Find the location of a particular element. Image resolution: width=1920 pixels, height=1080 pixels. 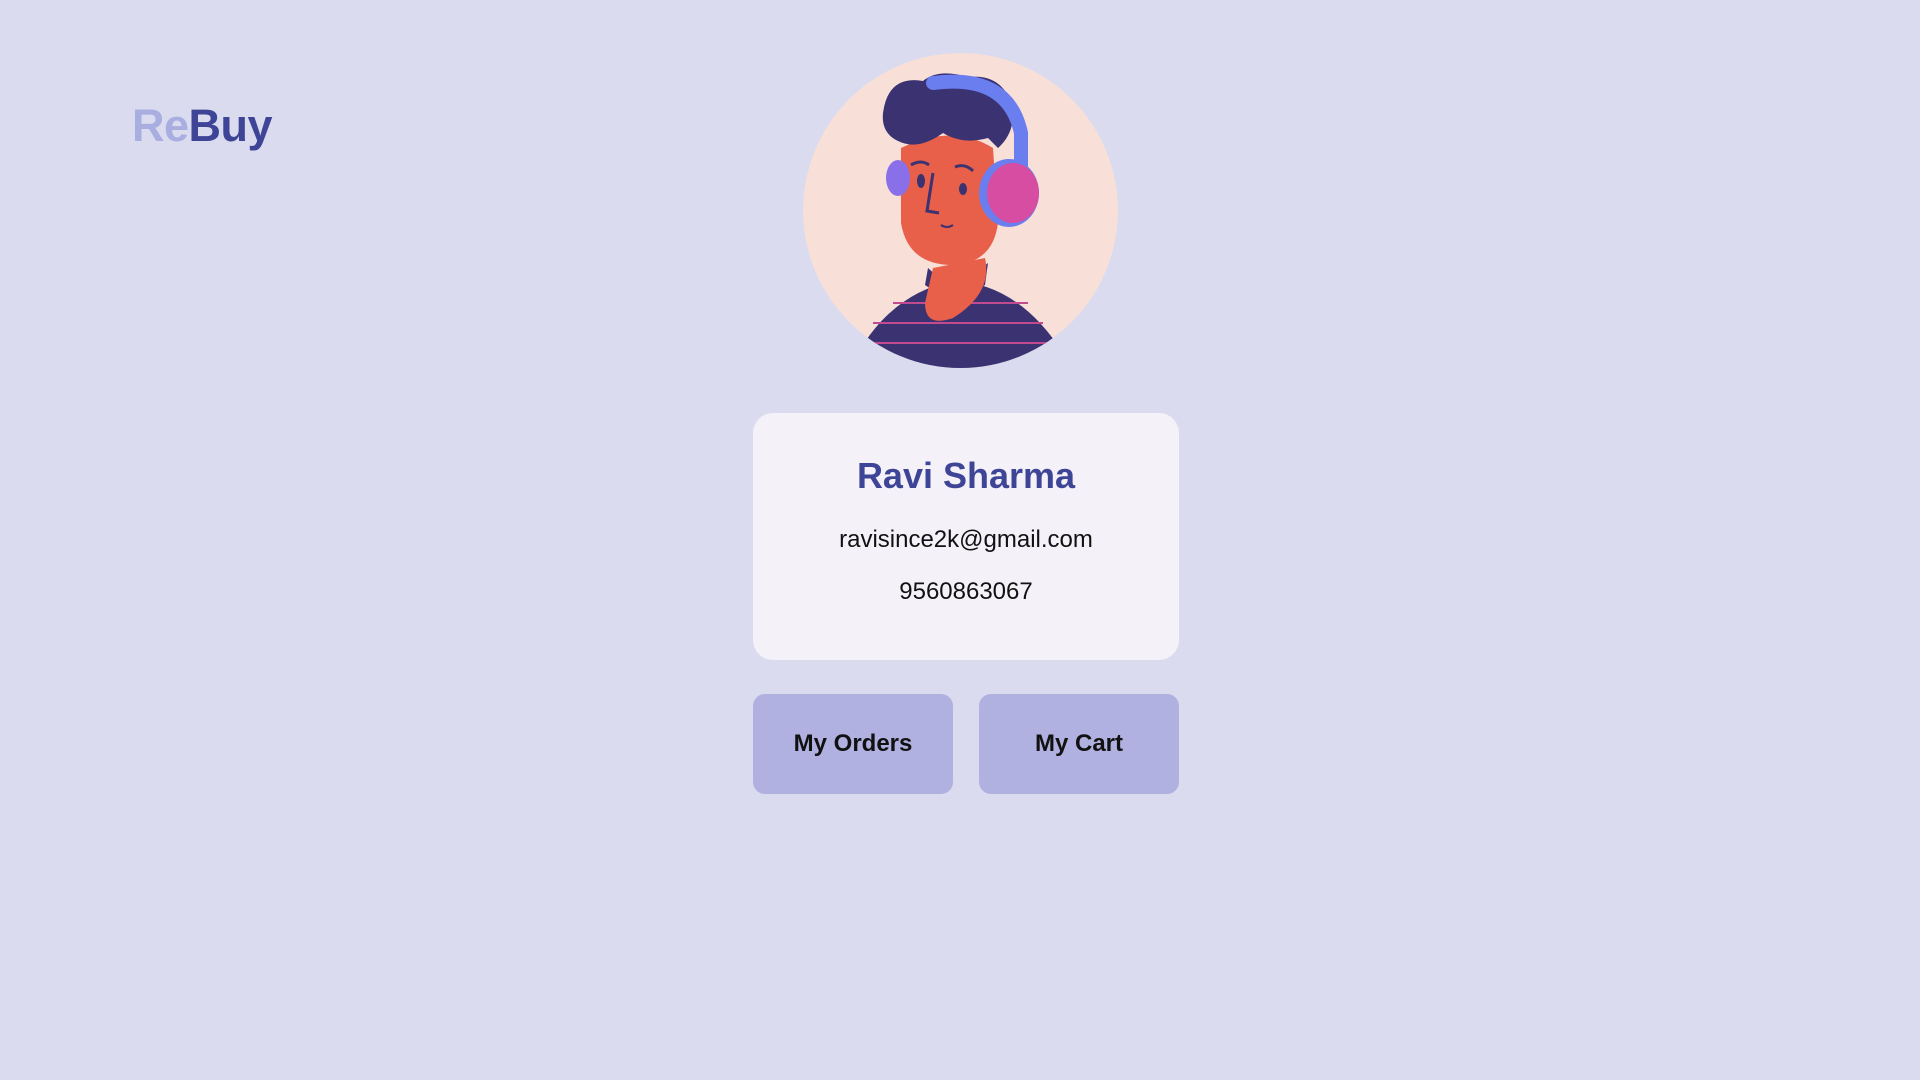

profile-phone: 9560863067 is located at coordinates (966, 591).